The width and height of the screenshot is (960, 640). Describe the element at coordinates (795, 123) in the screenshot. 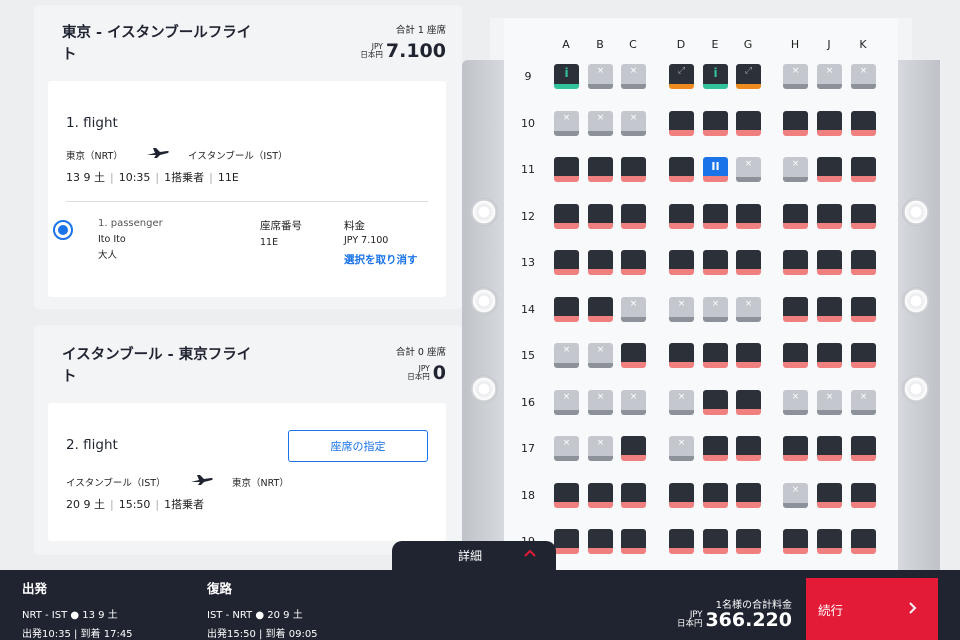

I see `seat-10H` at that location.